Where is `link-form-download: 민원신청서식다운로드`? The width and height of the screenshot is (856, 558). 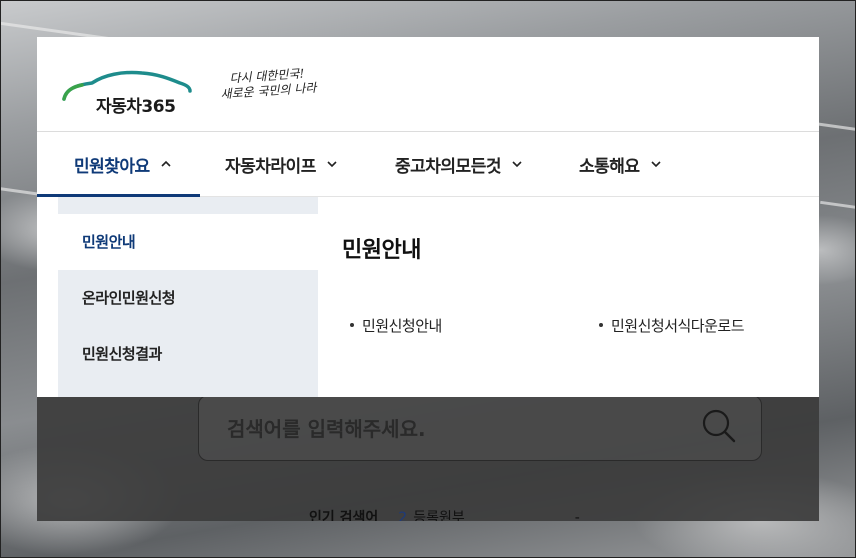
link-form-download: 민원신청서식다운로드 is located at coordinates (672, 325).